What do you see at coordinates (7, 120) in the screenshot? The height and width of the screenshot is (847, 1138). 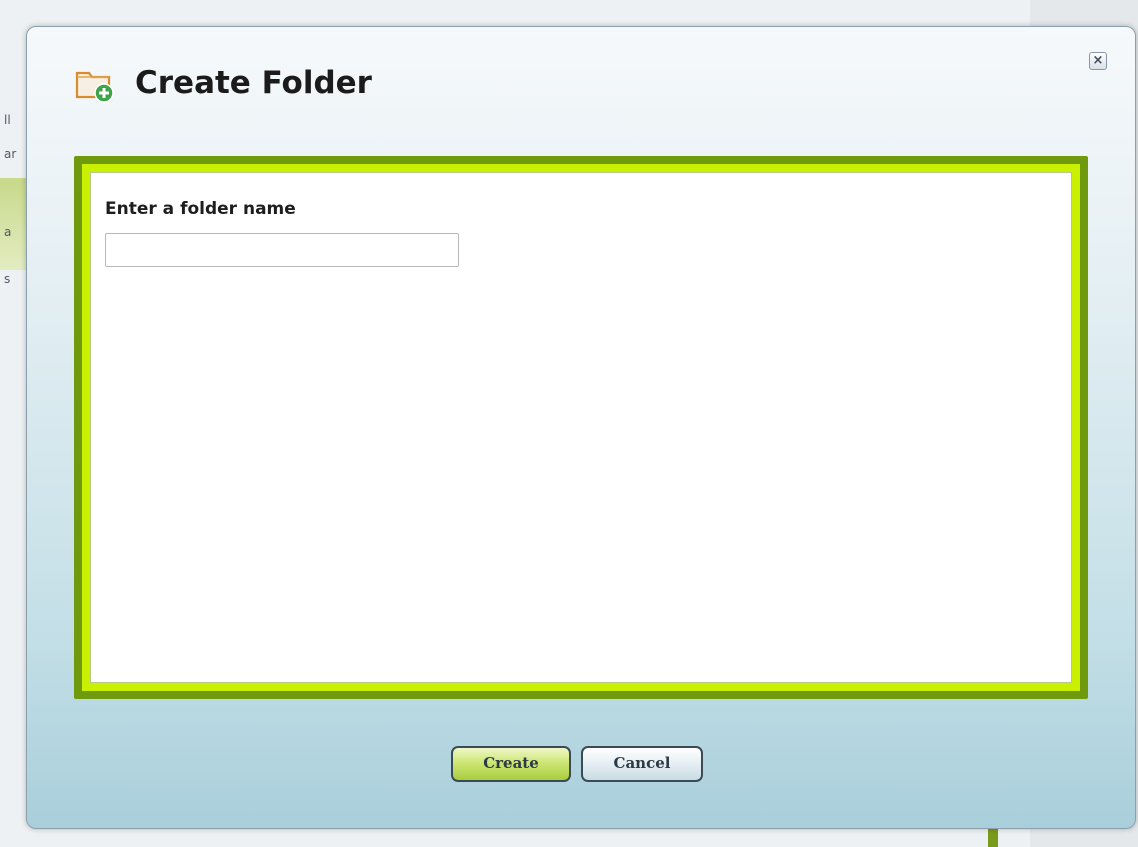 I see `background-text-fragment: ll` at bounding box center [7, 120].